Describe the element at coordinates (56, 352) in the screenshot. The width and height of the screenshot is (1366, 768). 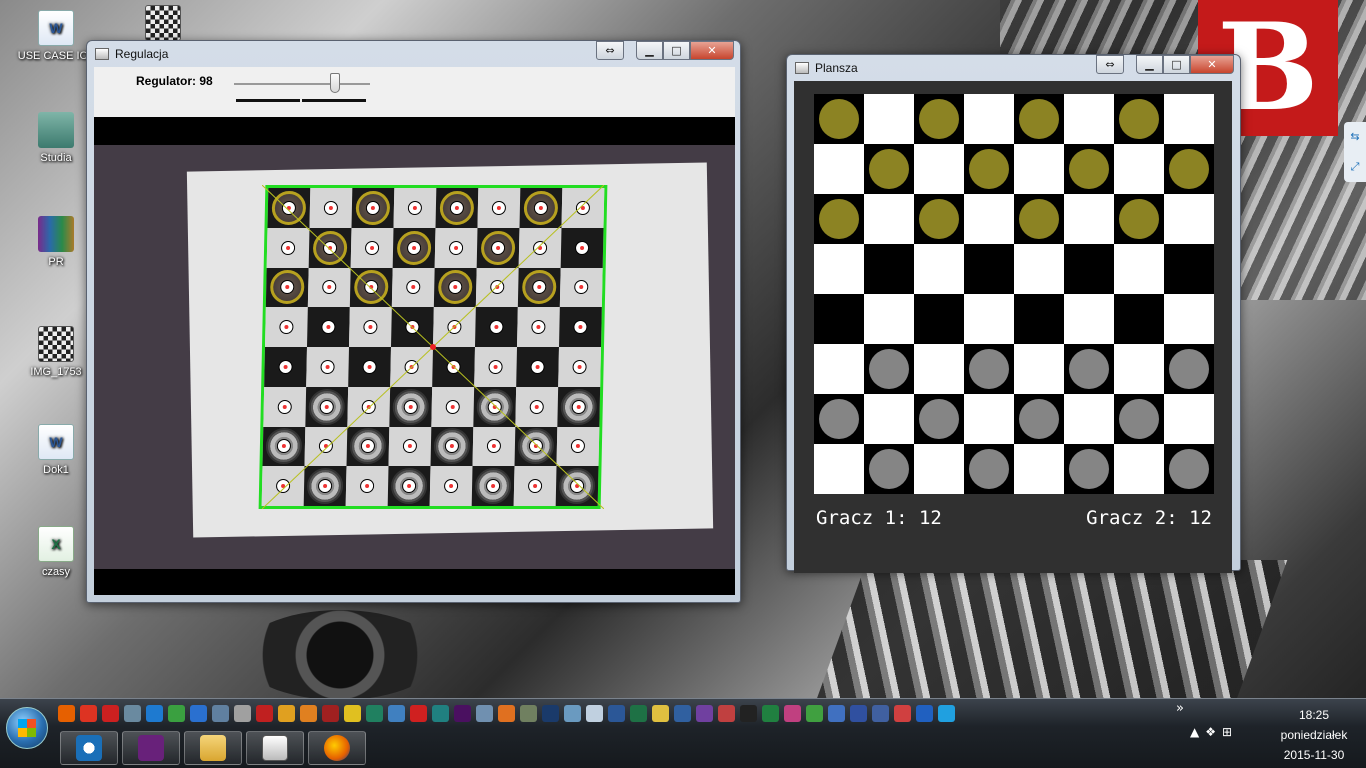
I see `desktop-icon-img1753: IMG_1753` at that location.